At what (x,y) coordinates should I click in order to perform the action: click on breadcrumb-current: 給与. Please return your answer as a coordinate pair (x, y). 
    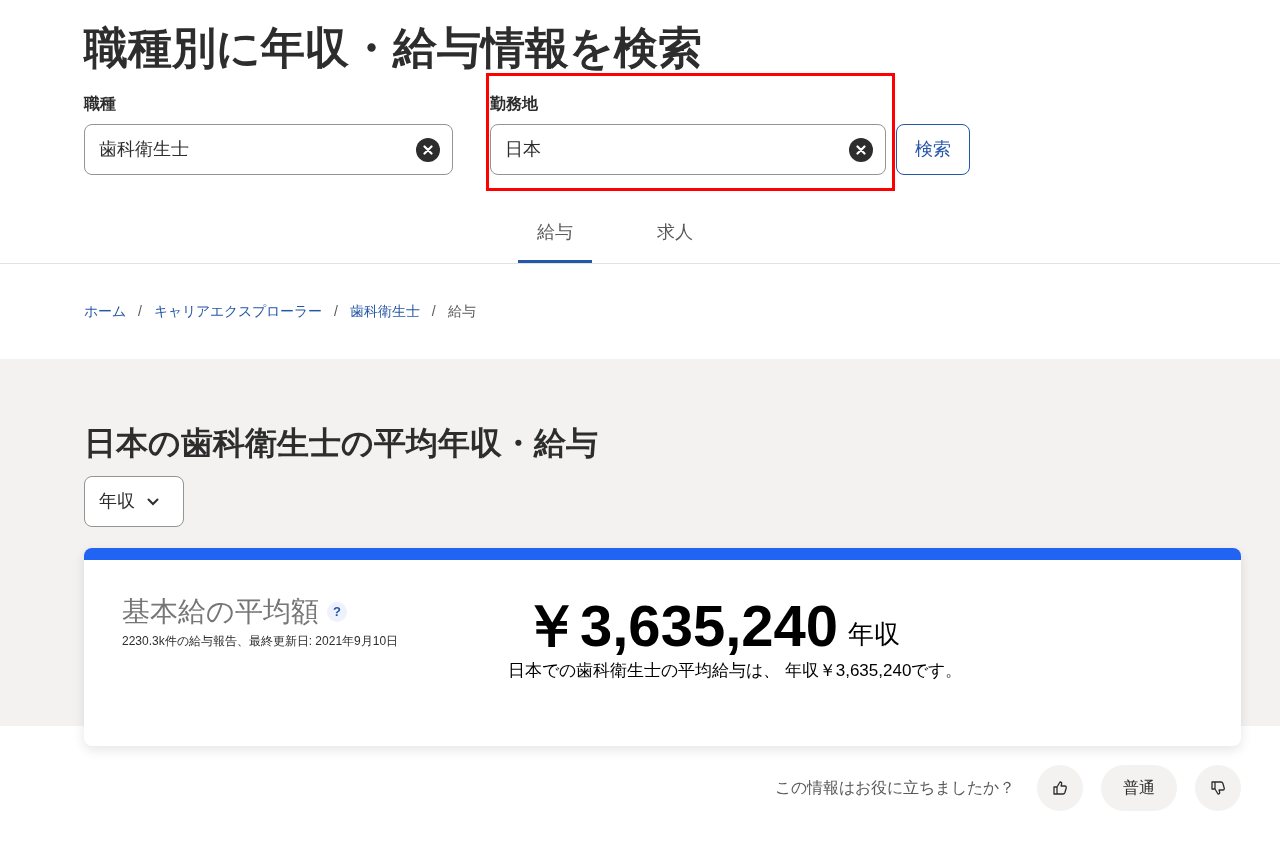
    Looking at the image, I should click on (461, 311).